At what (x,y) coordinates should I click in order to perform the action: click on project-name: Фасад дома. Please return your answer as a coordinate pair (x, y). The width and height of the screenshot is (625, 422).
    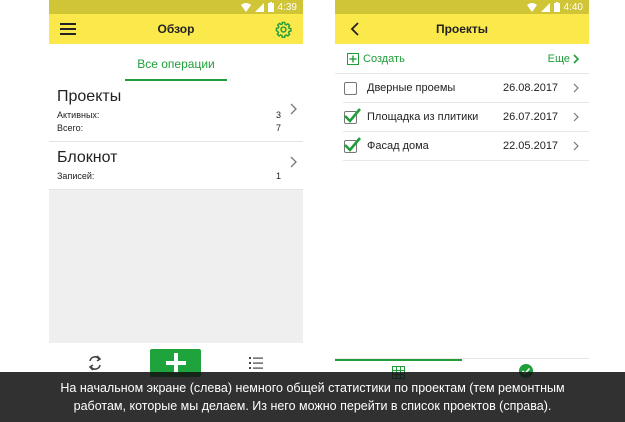
    Looking at the image, I should click on (398, 146).